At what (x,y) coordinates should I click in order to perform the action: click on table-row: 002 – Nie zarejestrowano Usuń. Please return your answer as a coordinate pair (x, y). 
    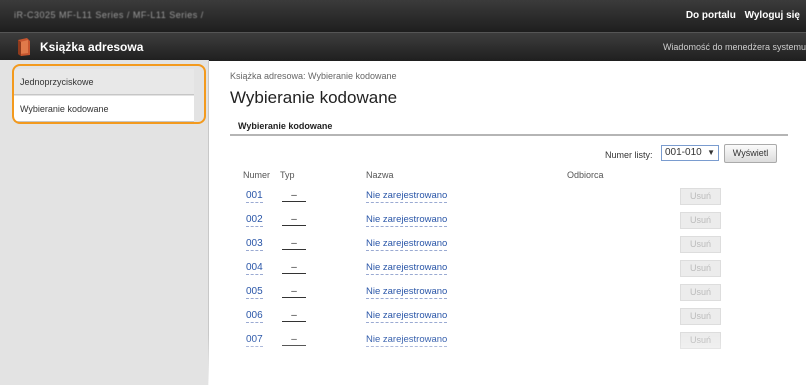
    Looking at the image, I should click on (403, 220).